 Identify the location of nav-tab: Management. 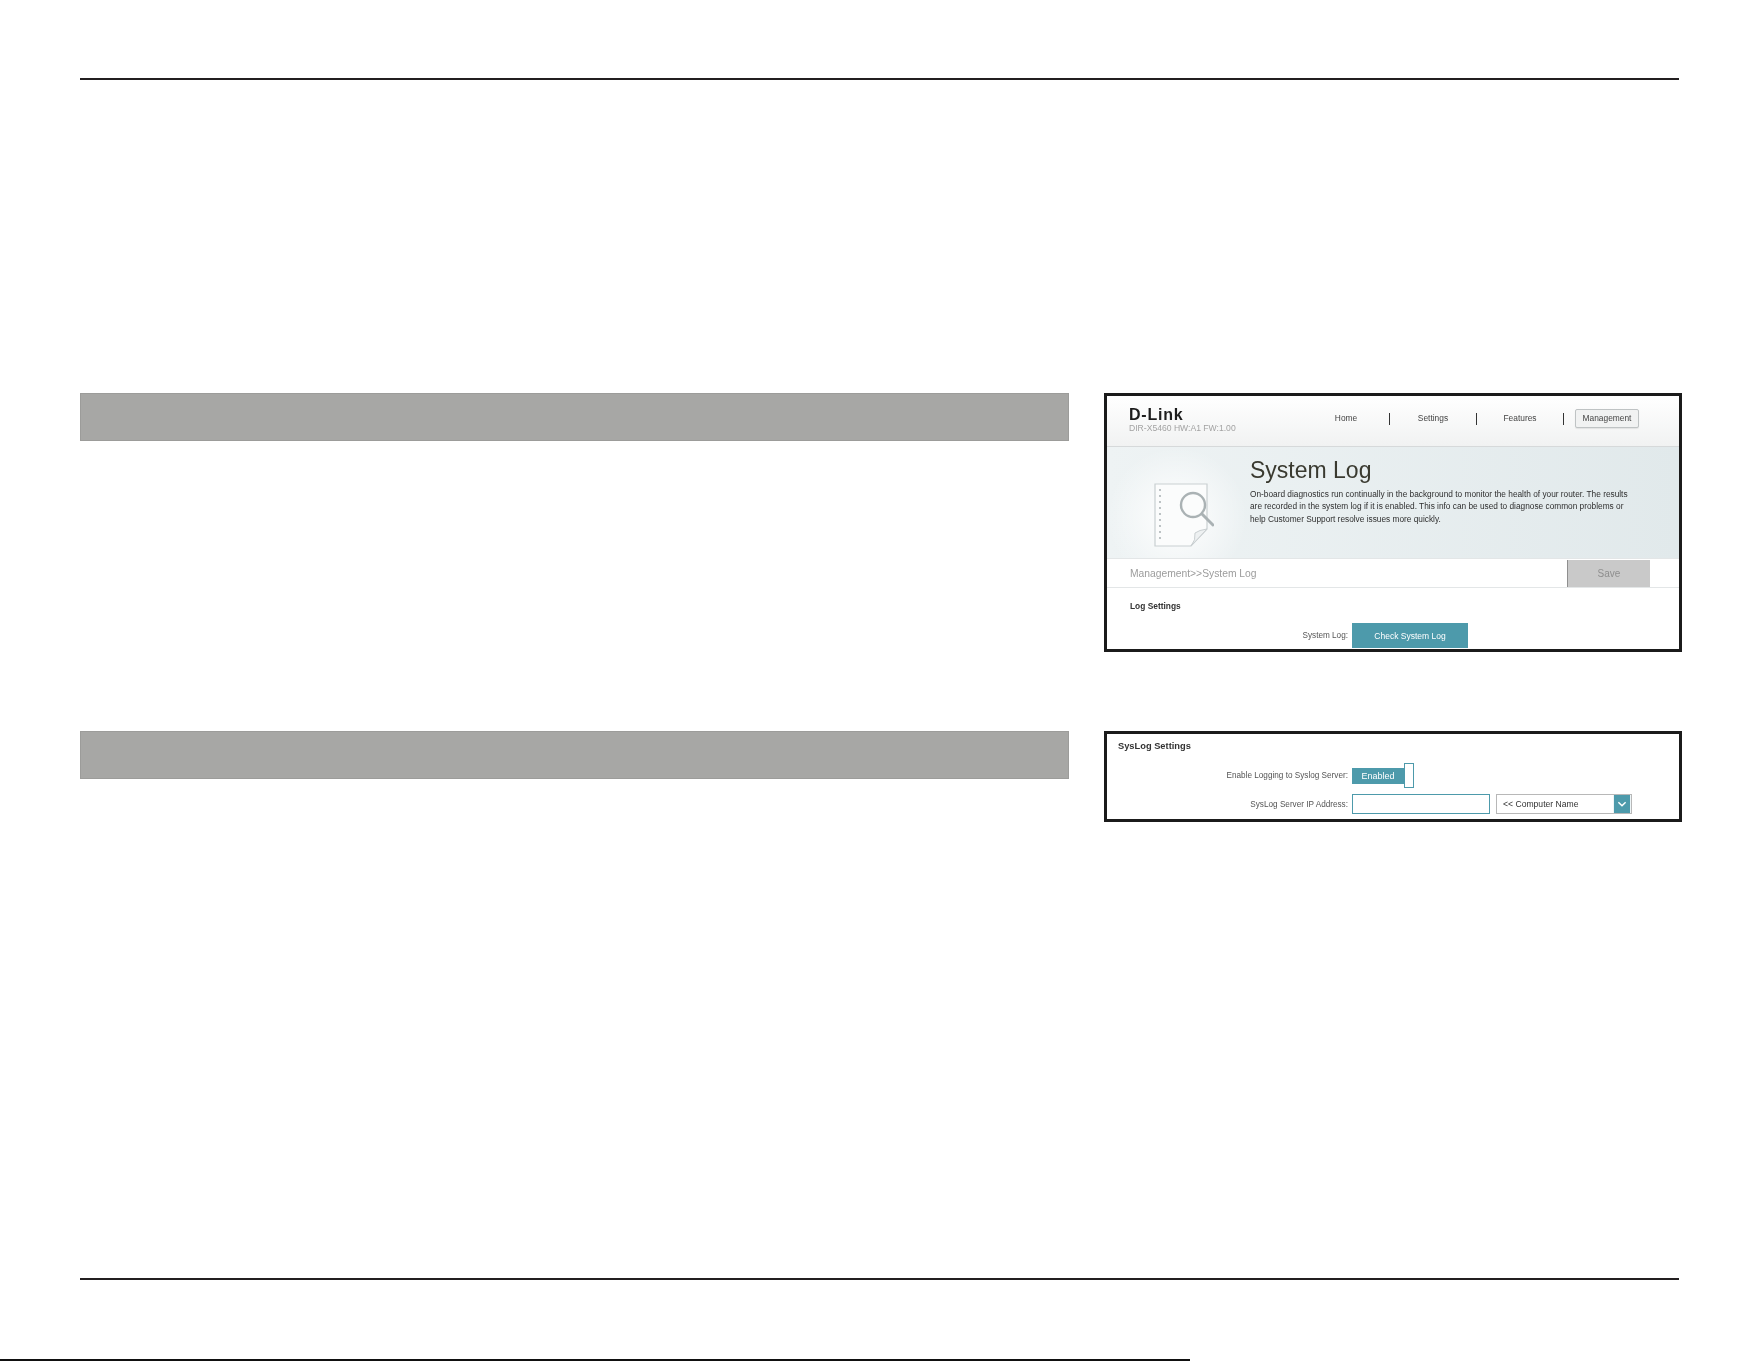
(1607, 418).